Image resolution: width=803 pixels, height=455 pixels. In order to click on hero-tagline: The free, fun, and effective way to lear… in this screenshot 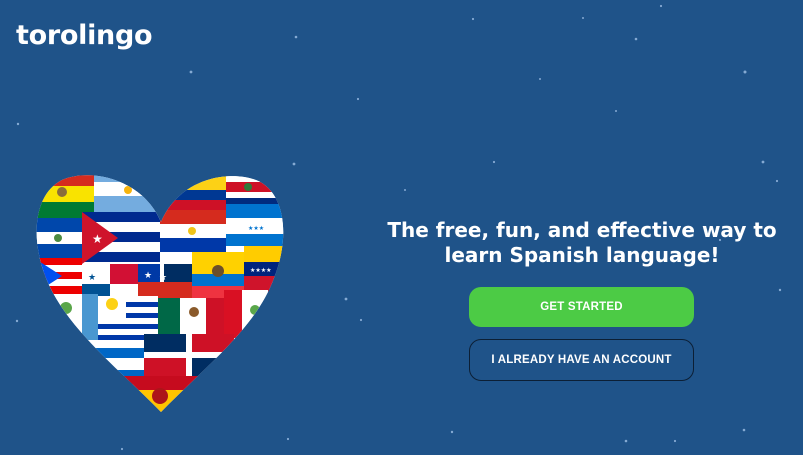, I will do `click(582, 242)`.